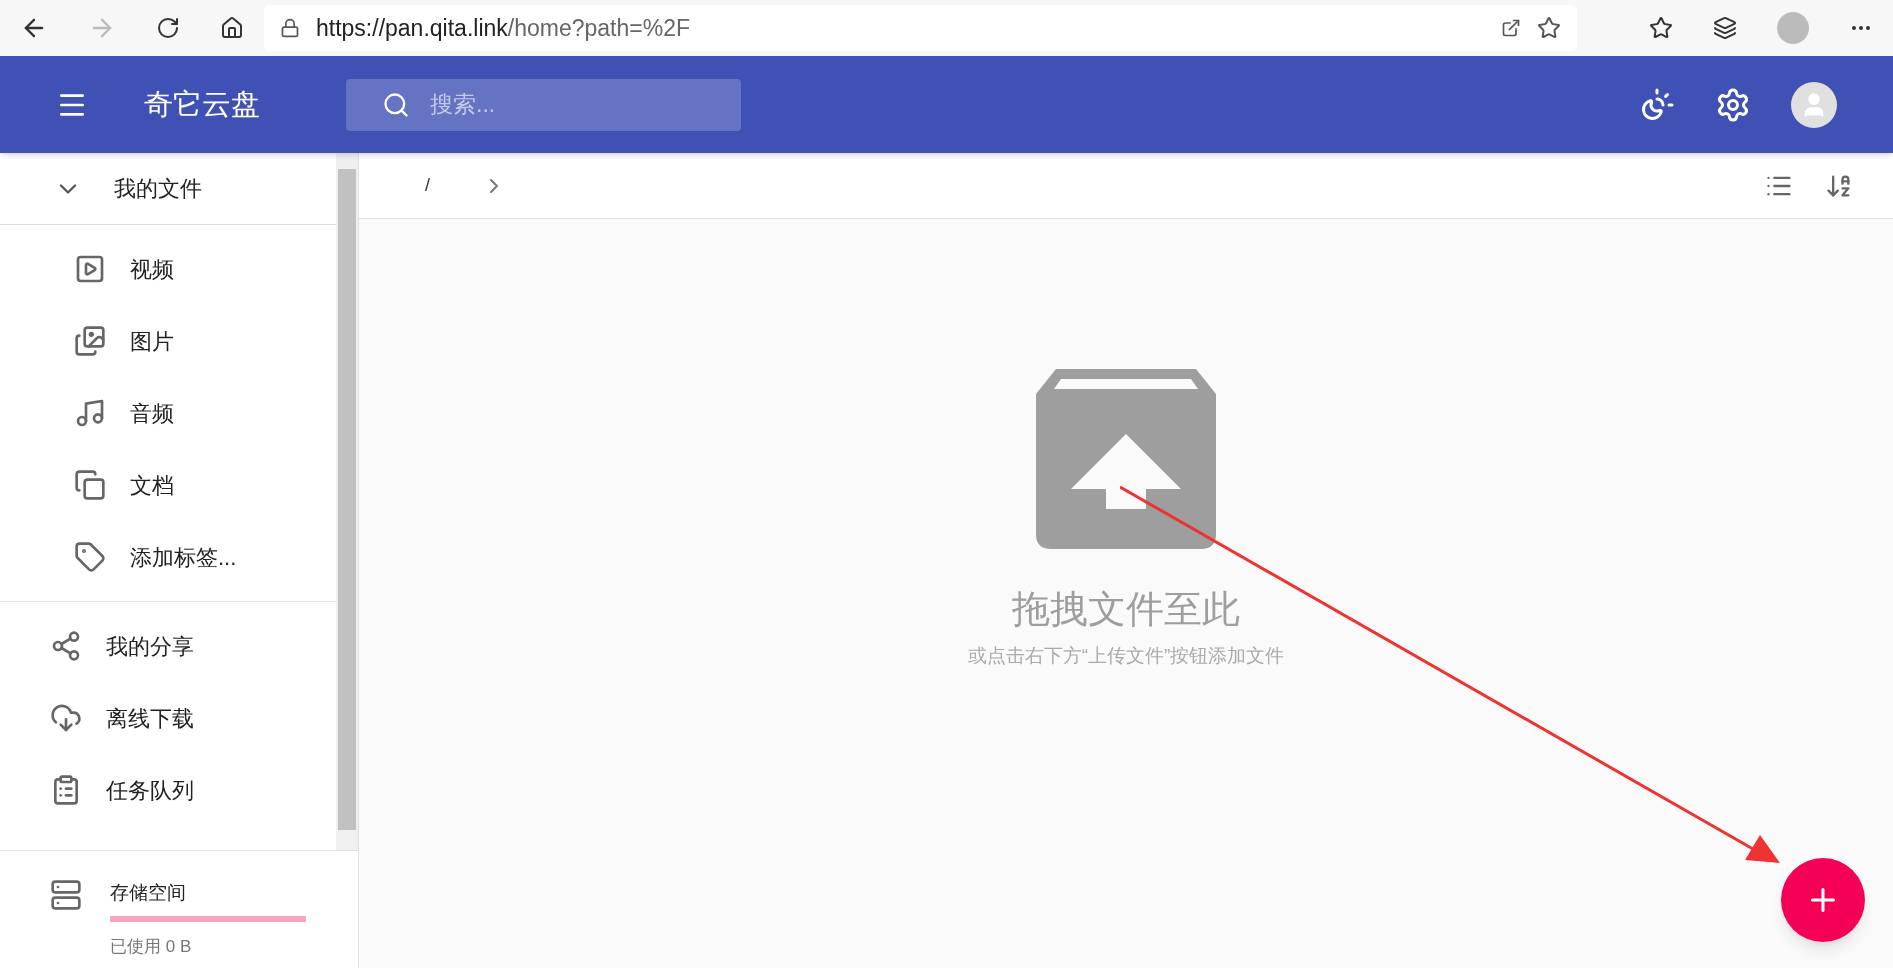 Image resolution: width=1893 pixels, height=968 pixels. I want to click on tag-icon, so click(90, 557).